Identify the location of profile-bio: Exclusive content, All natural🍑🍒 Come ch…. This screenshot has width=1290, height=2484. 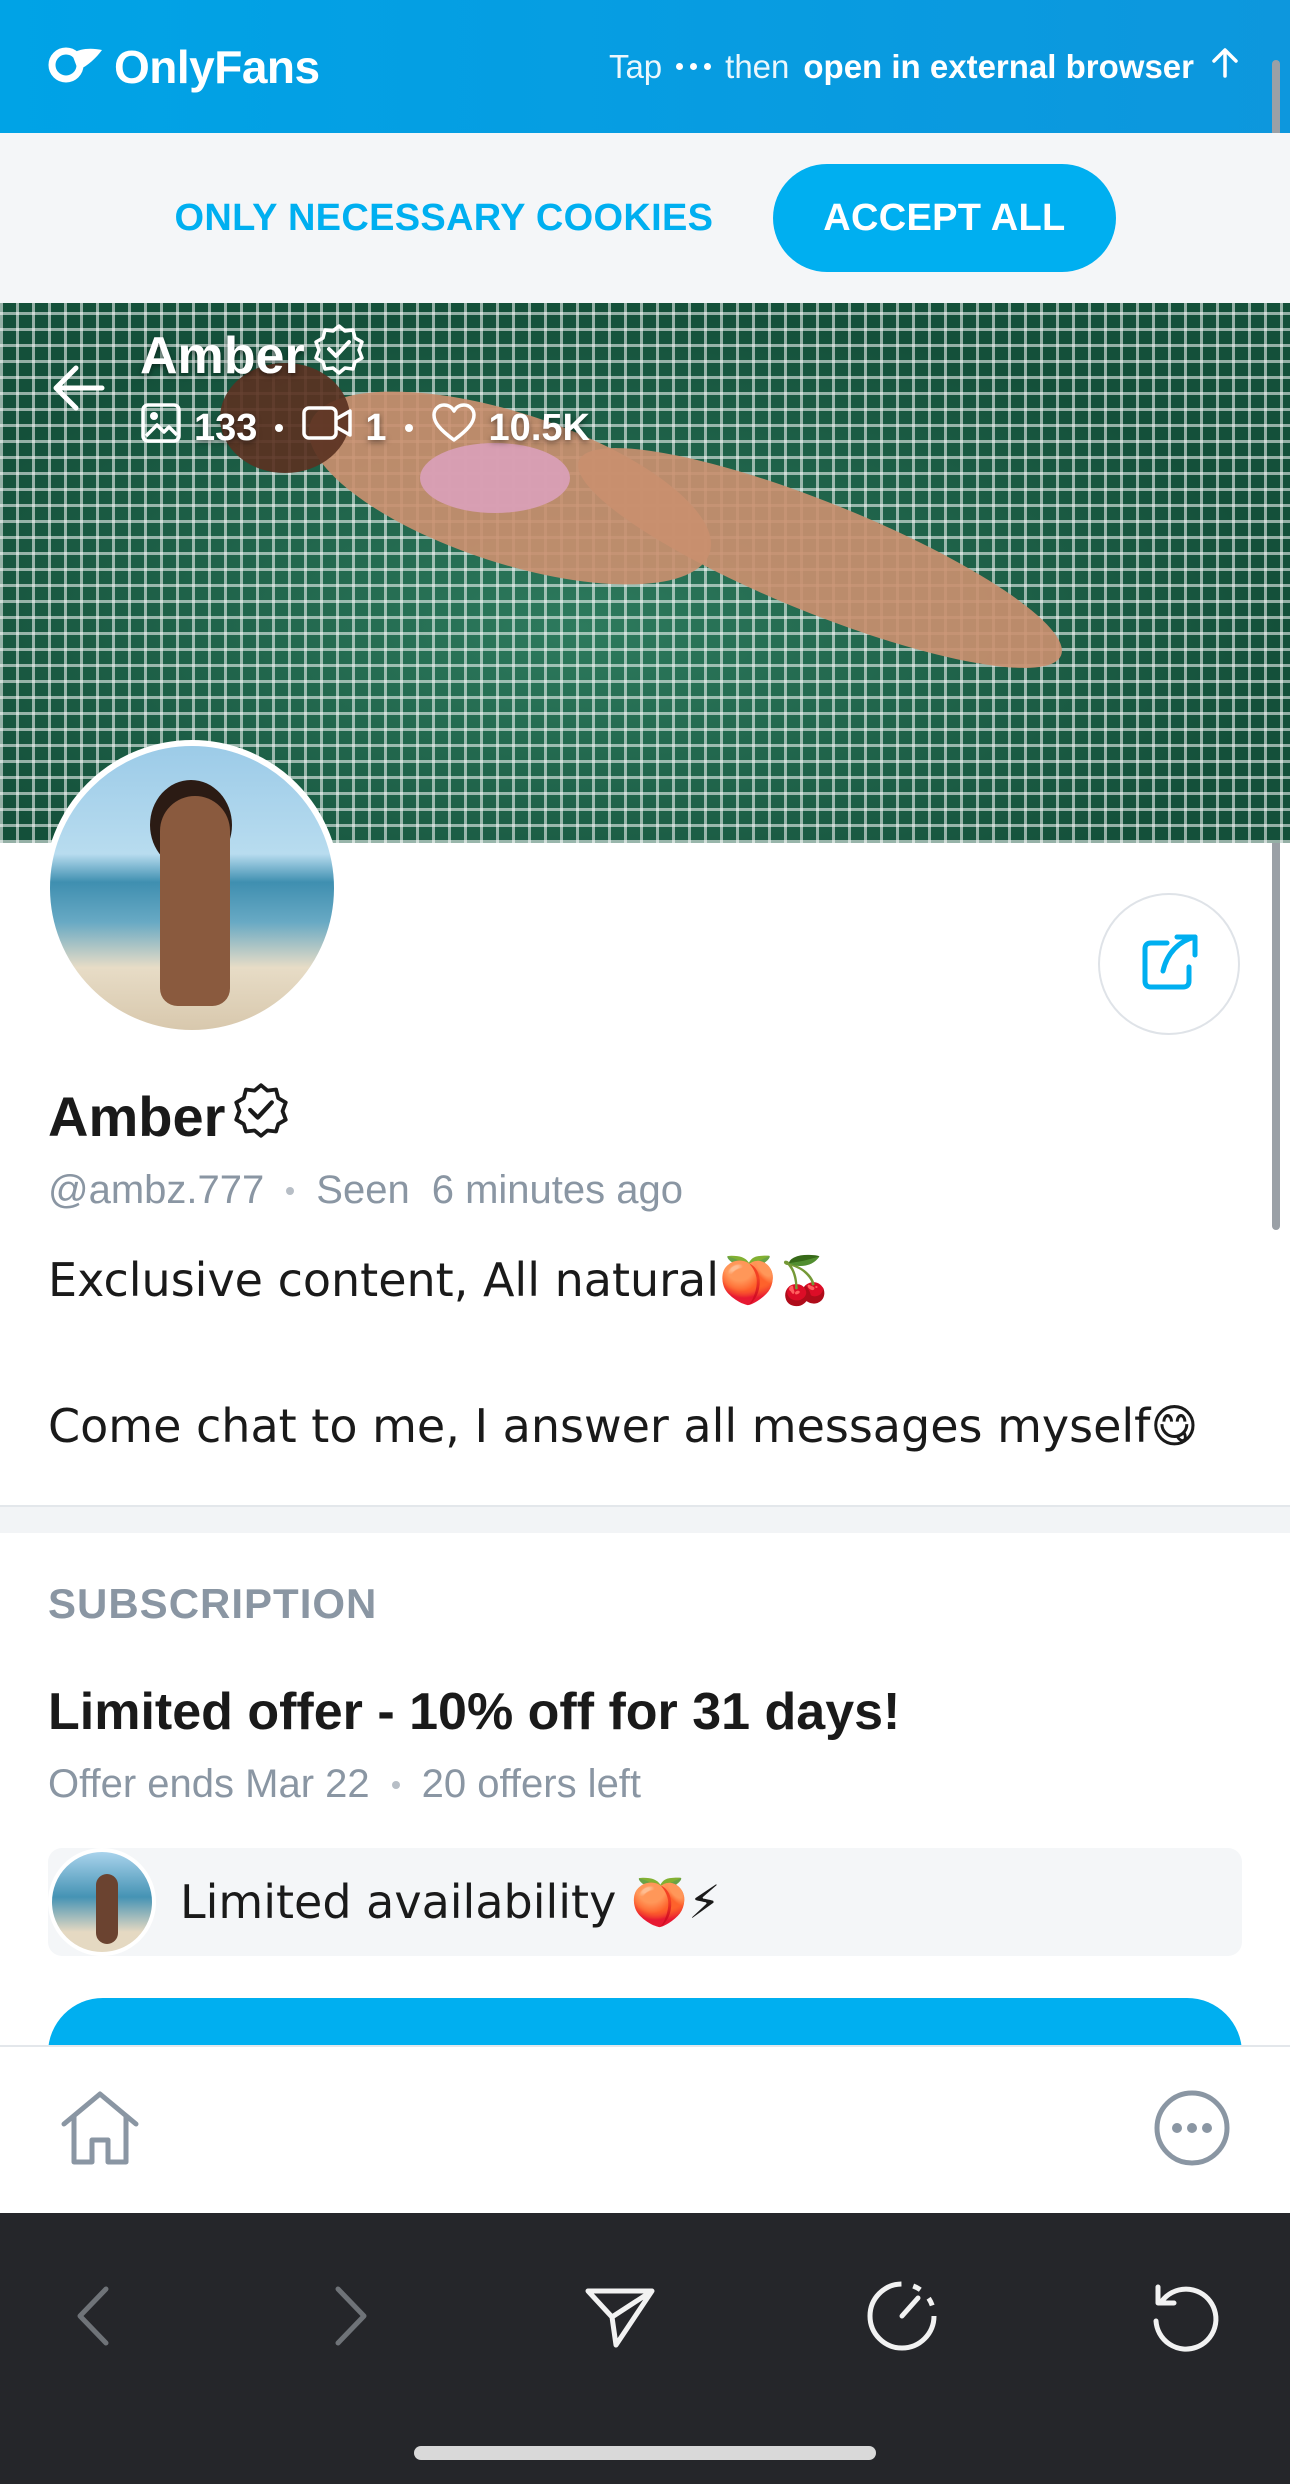
(648, 1397).